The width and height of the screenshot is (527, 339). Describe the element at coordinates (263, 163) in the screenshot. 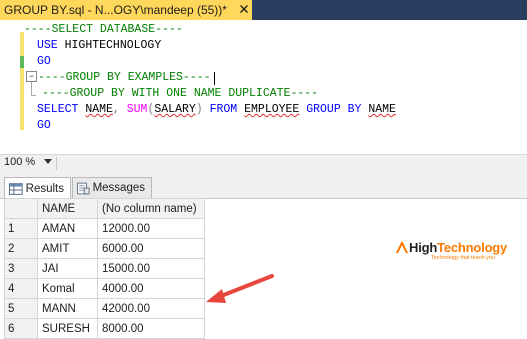

I see `zoom-bar: 100 %` at that location.